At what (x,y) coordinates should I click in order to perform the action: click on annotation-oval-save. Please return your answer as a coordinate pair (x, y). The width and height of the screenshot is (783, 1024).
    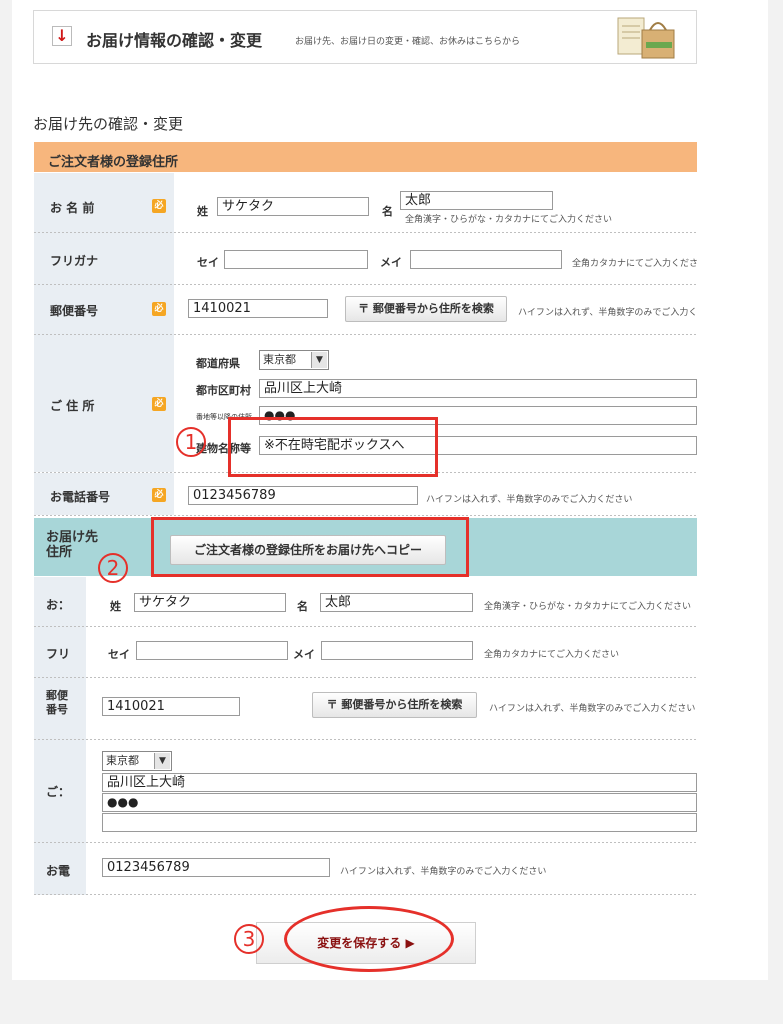
    Looking at the image, I should click on (369, 939).